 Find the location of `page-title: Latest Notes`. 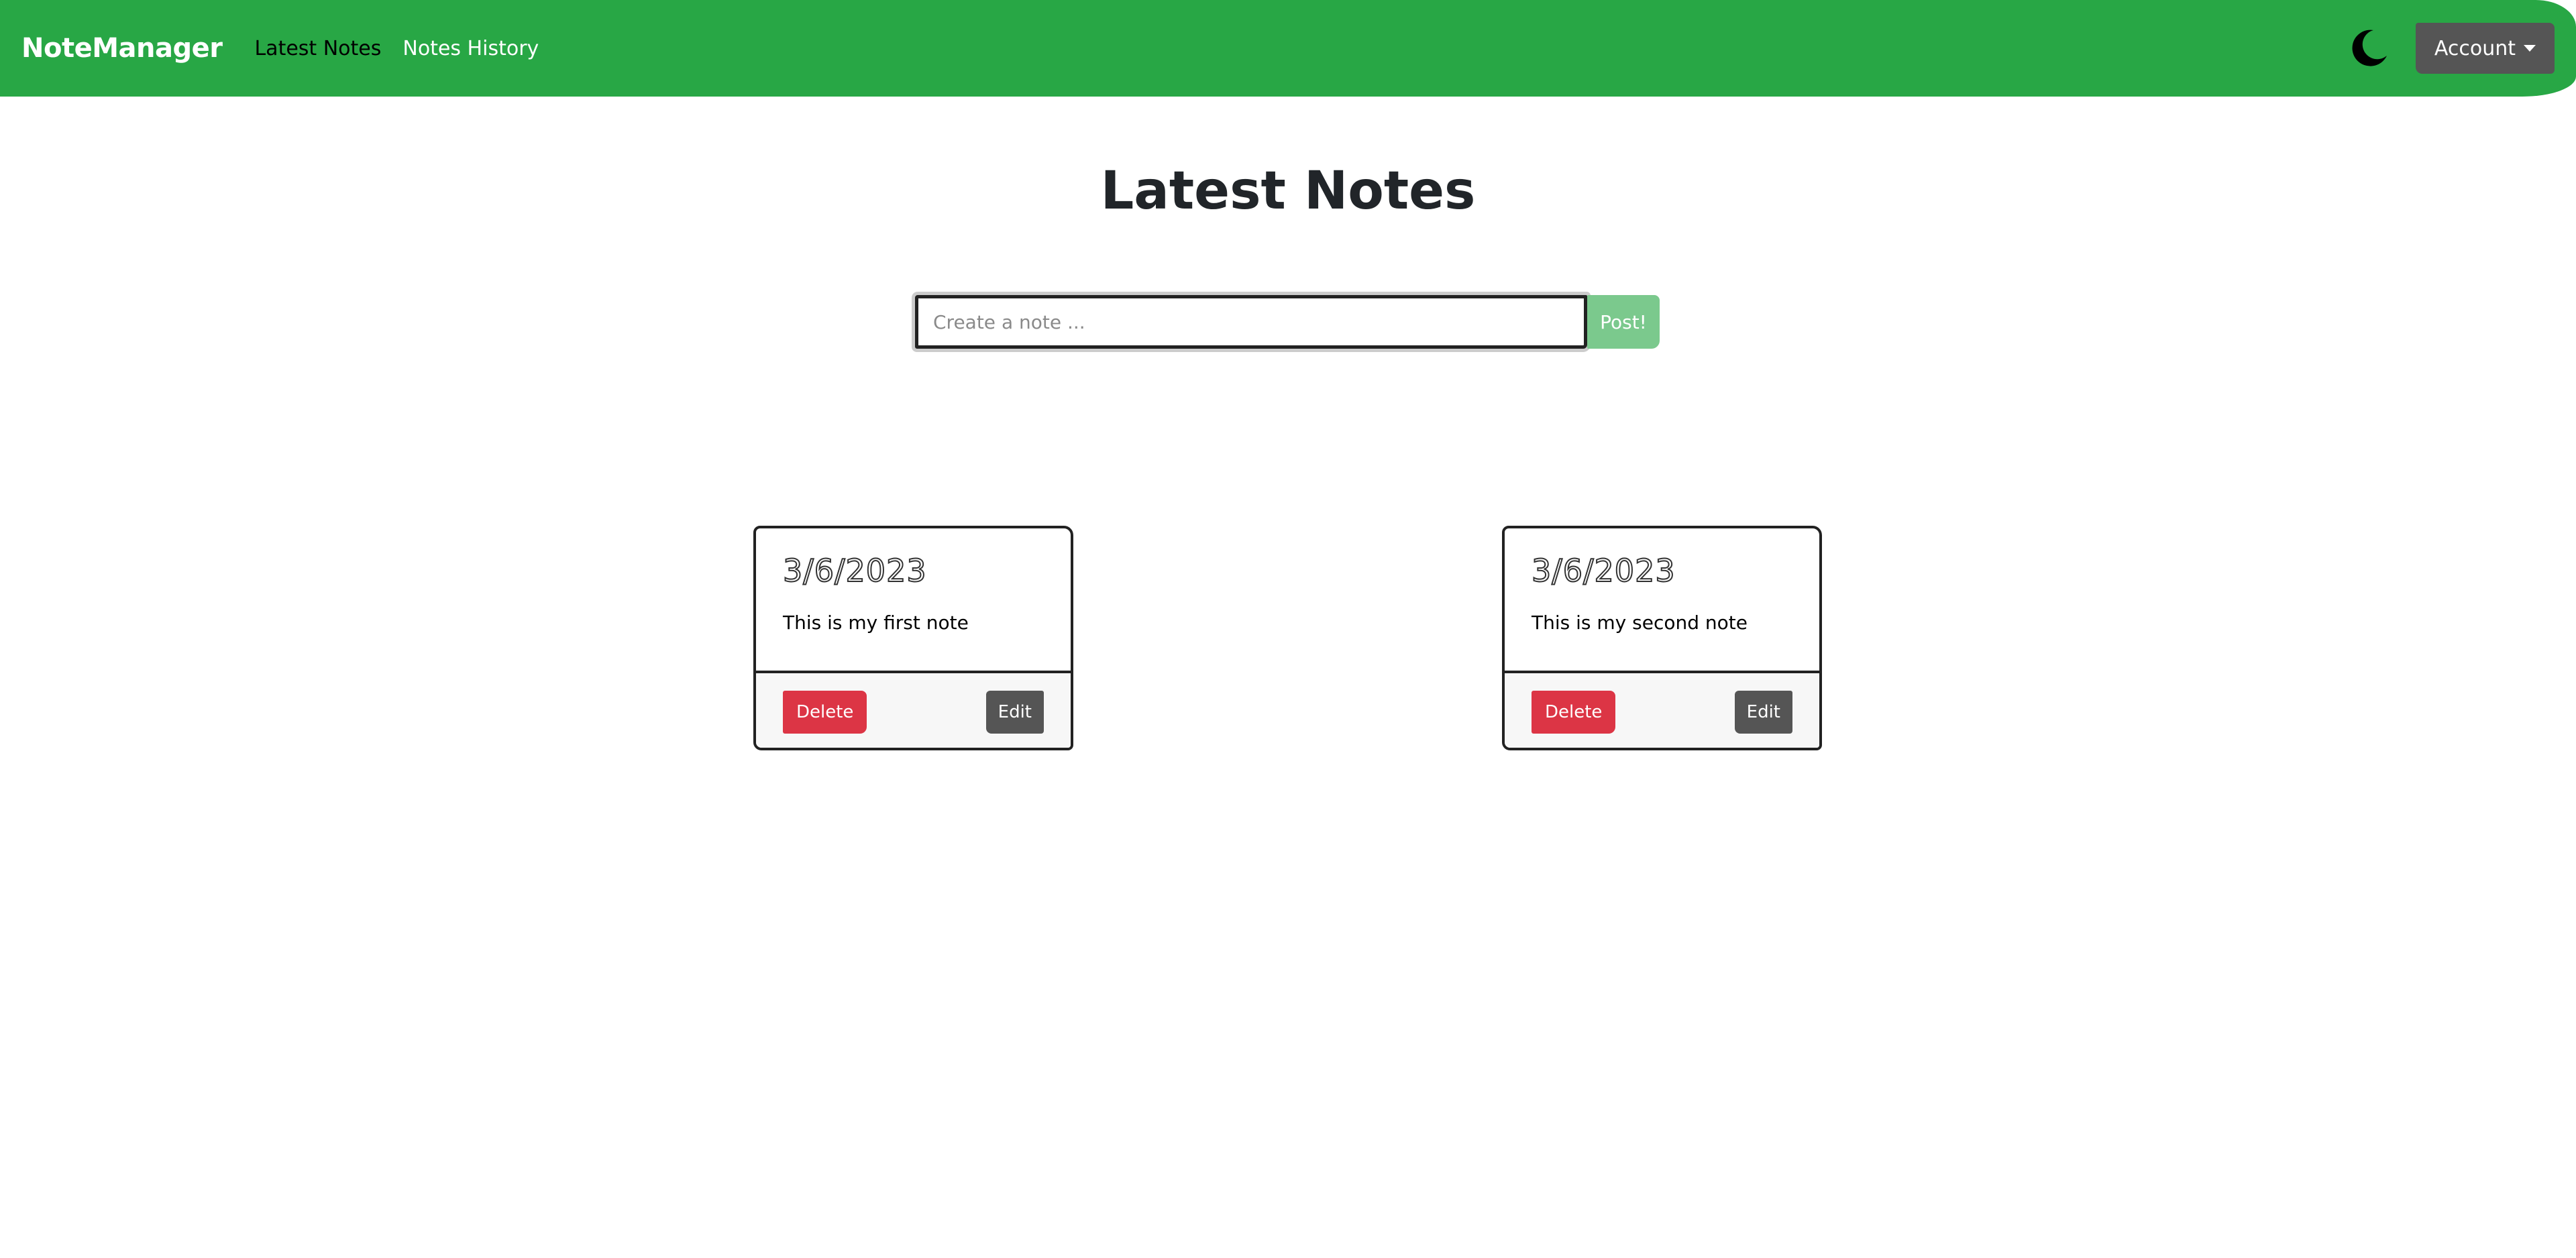

page-title: Latest Notes is located at coordinates (1288, 191).